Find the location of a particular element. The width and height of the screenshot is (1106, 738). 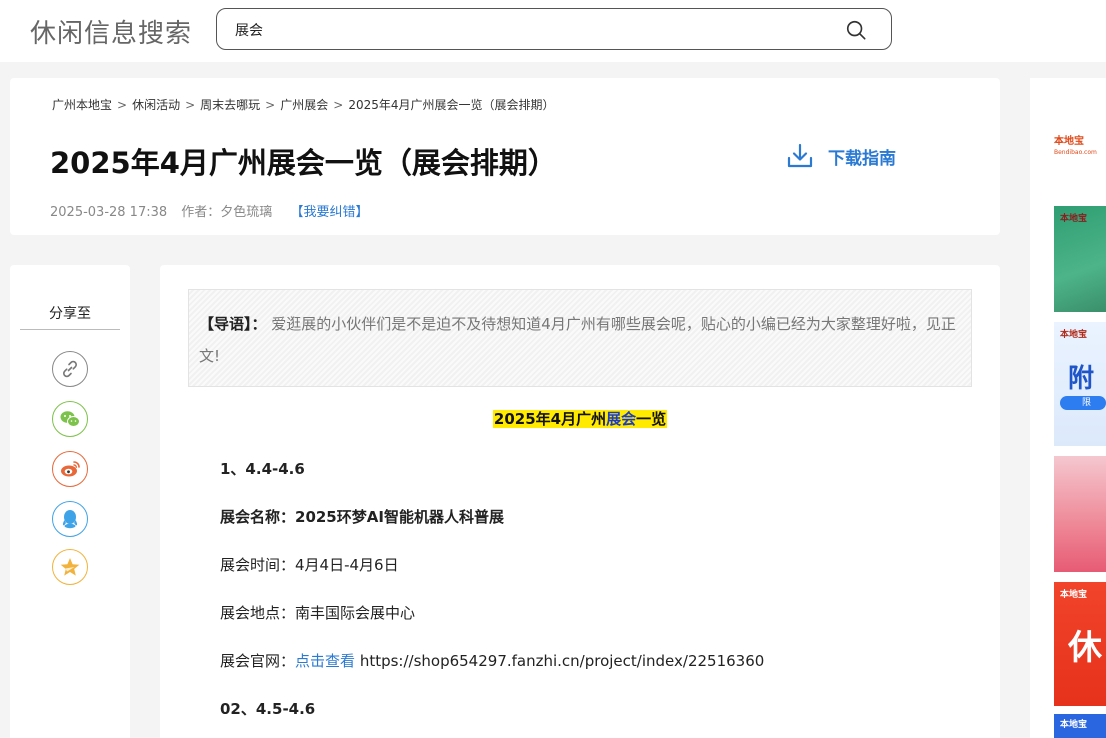

share-sidebar: 分享至 is located at coordinates (70, 501).